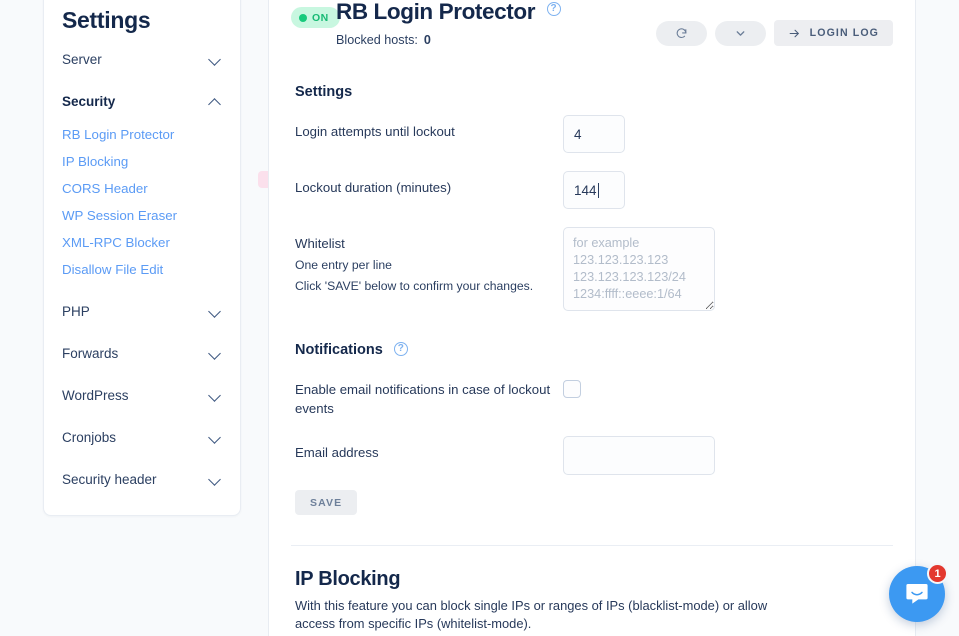  What do you see at coordinates (142, 242) in the screenshot?
I see `sidebar-item-xml-rpc-blocker: XML-RPC Blocker` at bounding box center [142, 242].